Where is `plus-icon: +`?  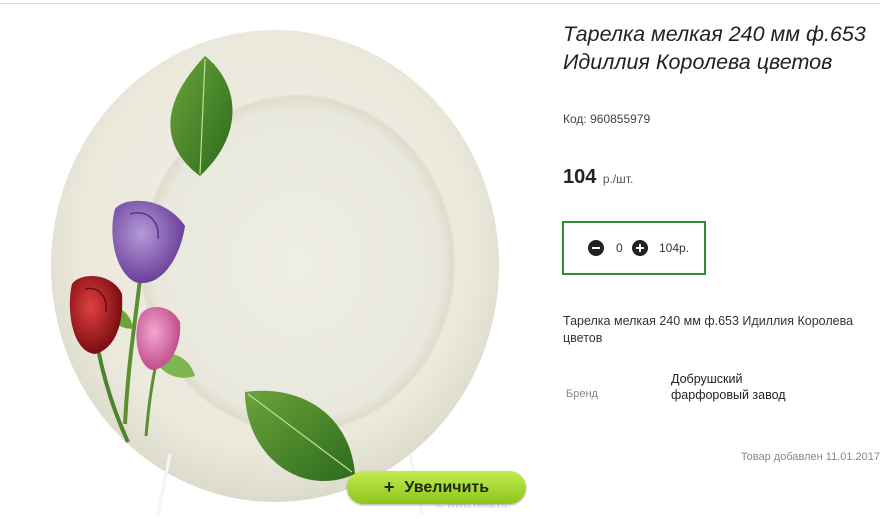 plus-icon: + is located at coordinates (389, 487).